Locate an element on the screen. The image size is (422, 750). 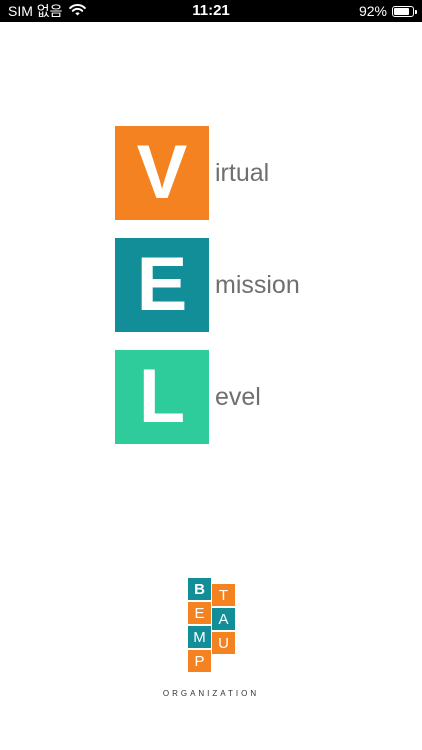
vel-tile-v: V is located at coordinates (162, 173).